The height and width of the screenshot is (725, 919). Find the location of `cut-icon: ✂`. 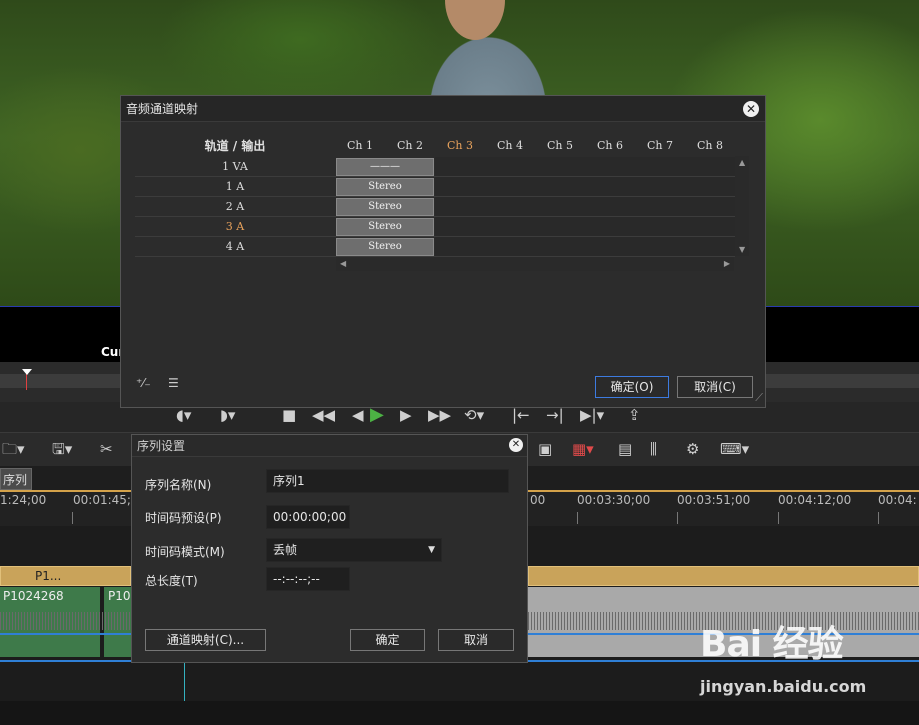

cut-icon: ✂ is located at coordinates (106, 449).